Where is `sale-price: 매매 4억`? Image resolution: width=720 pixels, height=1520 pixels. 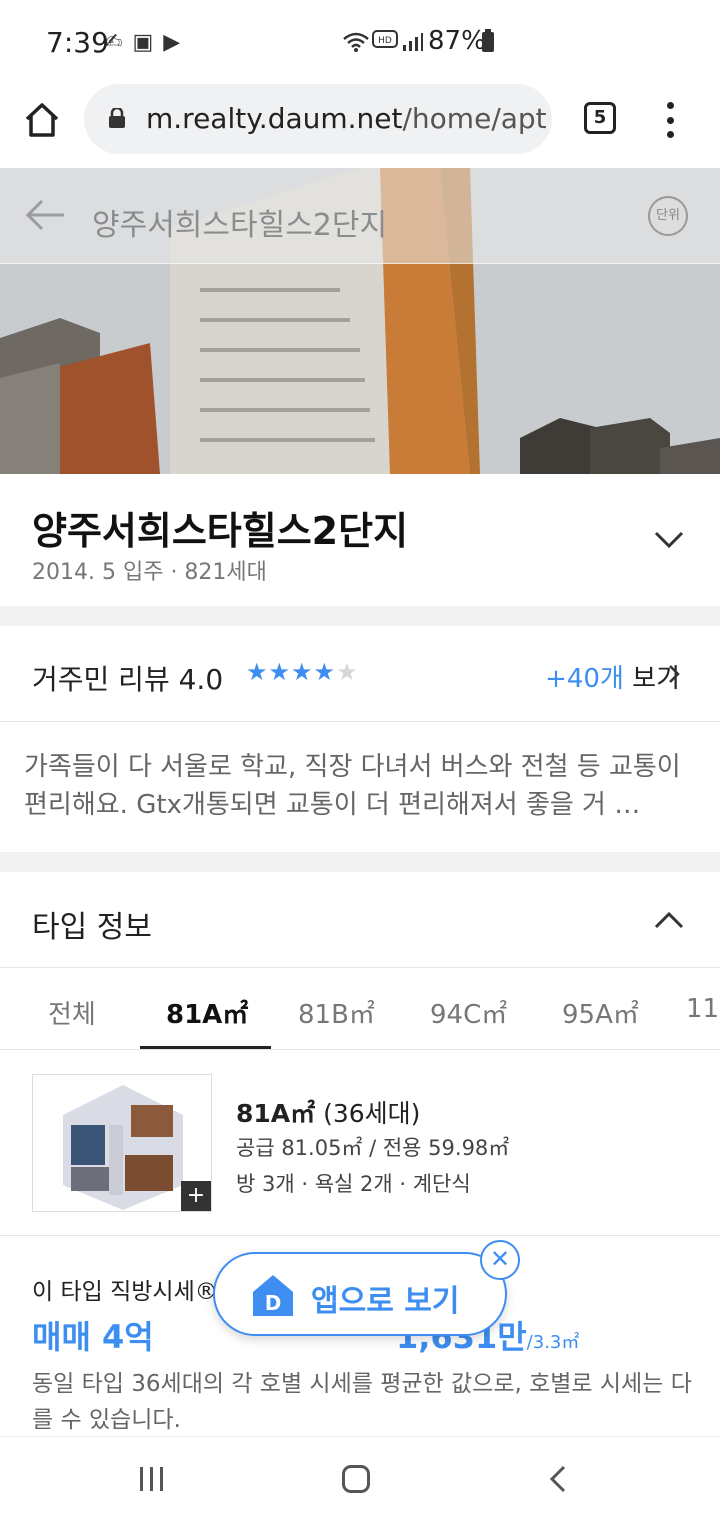
sale-price: 매매 4억 is located at coordinates (93, 1337).